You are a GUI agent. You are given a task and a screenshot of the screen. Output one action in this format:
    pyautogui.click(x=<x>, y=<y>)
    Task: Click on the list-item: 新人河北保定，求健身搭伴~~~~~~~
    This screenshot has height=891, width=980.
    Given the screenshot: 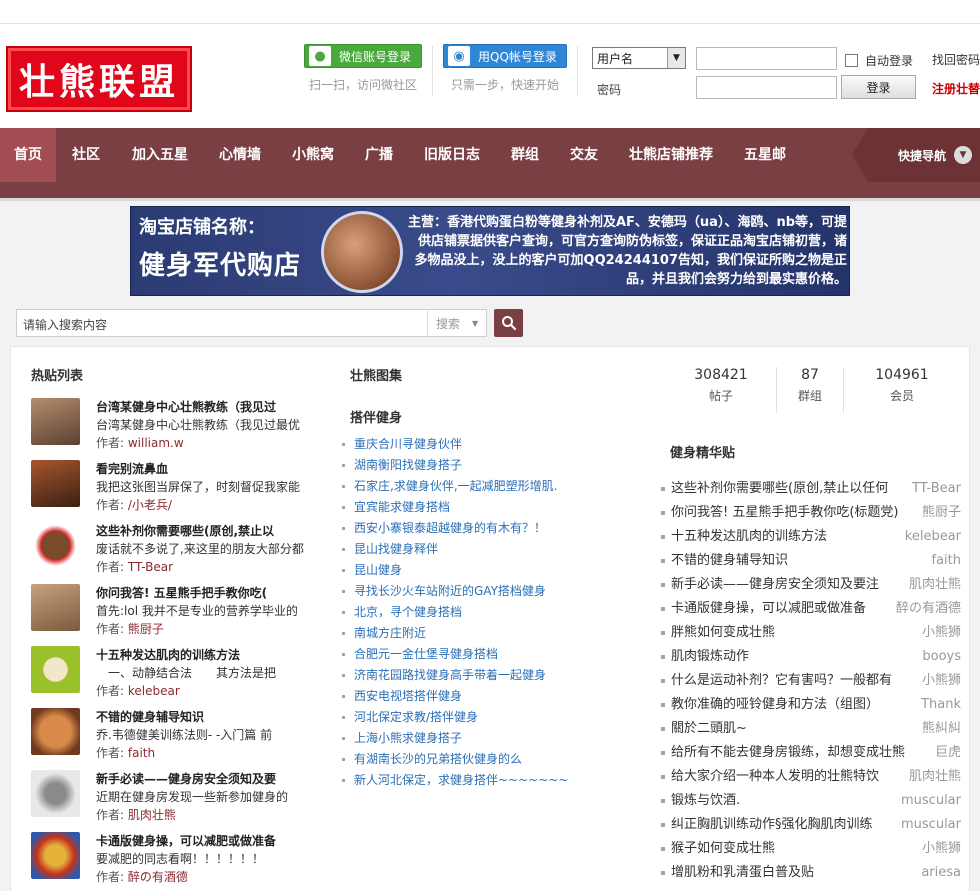 What is the action you would take?
    pyautogui.click(x=489, y=780)
    